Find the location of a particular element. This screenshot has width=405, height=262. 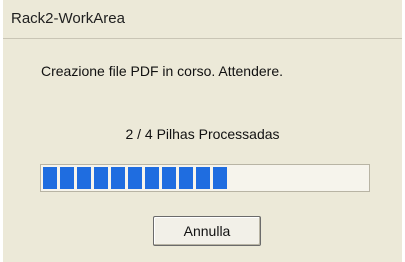

progress-bar-fill is located at coordinates (135, 178).